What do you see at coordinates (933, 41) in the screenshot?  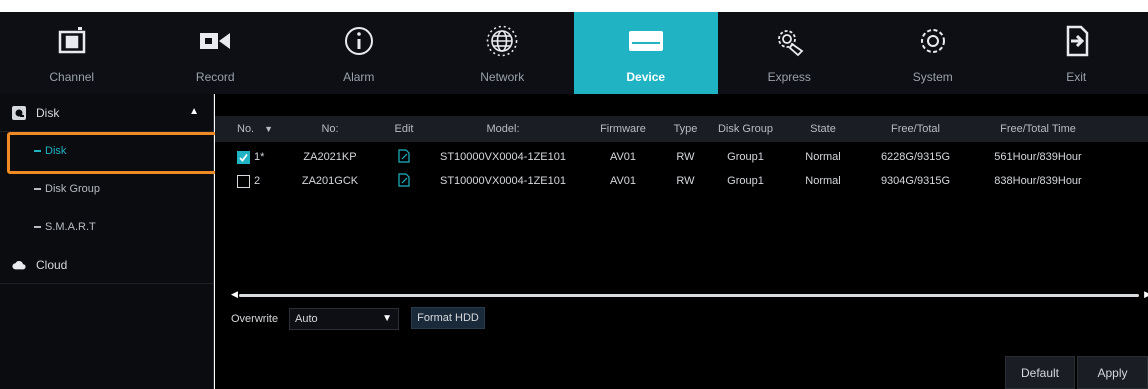 I see `system-gear-icon` at bounding box center [933, 41].